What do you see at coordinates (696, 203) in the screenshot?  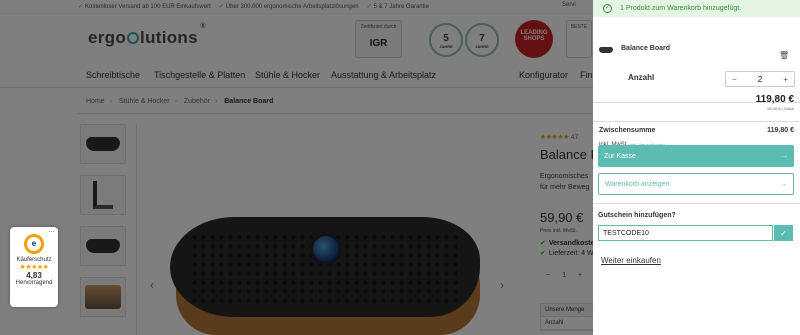 I see `divider` at bounding box center [696, 203].